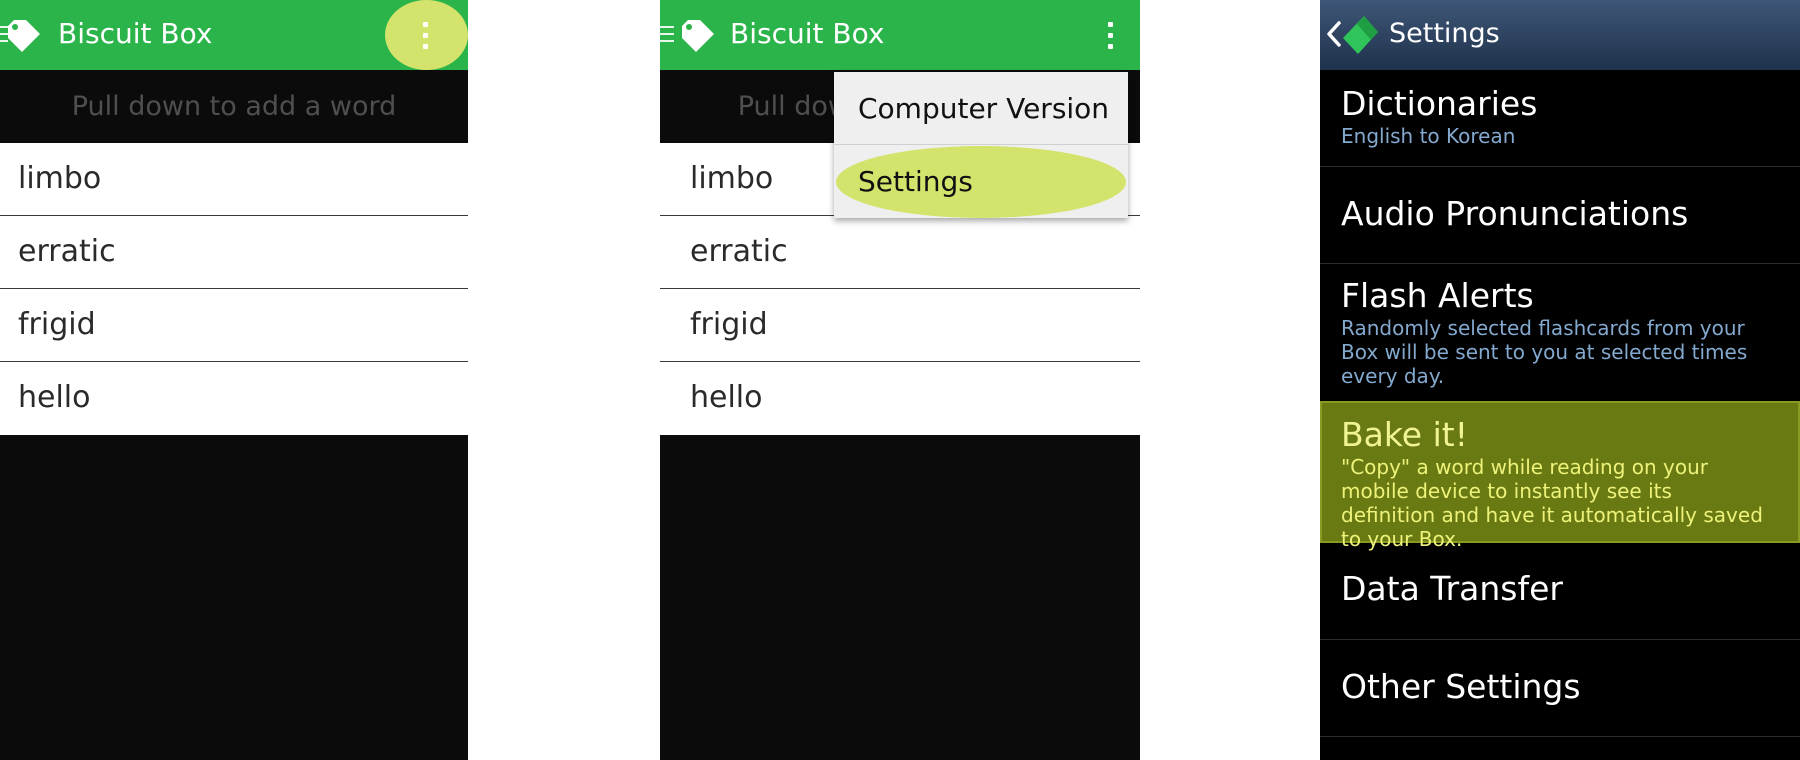 This screenshot has width=1800, height=760. I want to click on settings-action-bar: Settings, so click(1560, 35).